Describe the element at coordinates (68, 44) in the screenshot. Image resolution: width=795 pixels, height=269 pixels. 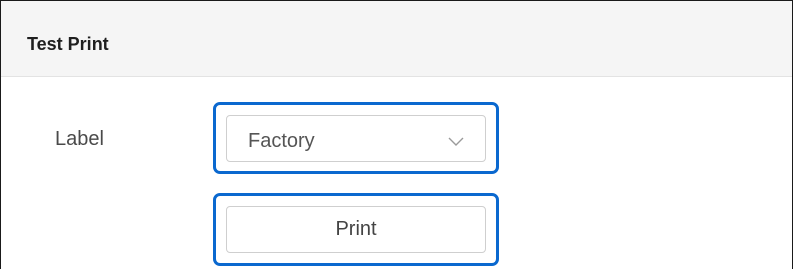
I see `panel-title: Test Print` at that location.